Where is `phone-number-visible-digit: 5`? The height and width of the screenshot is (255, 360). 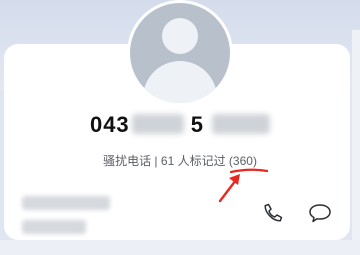
phone-number-visible-digit: 5 is located at coordinates (197, 124).